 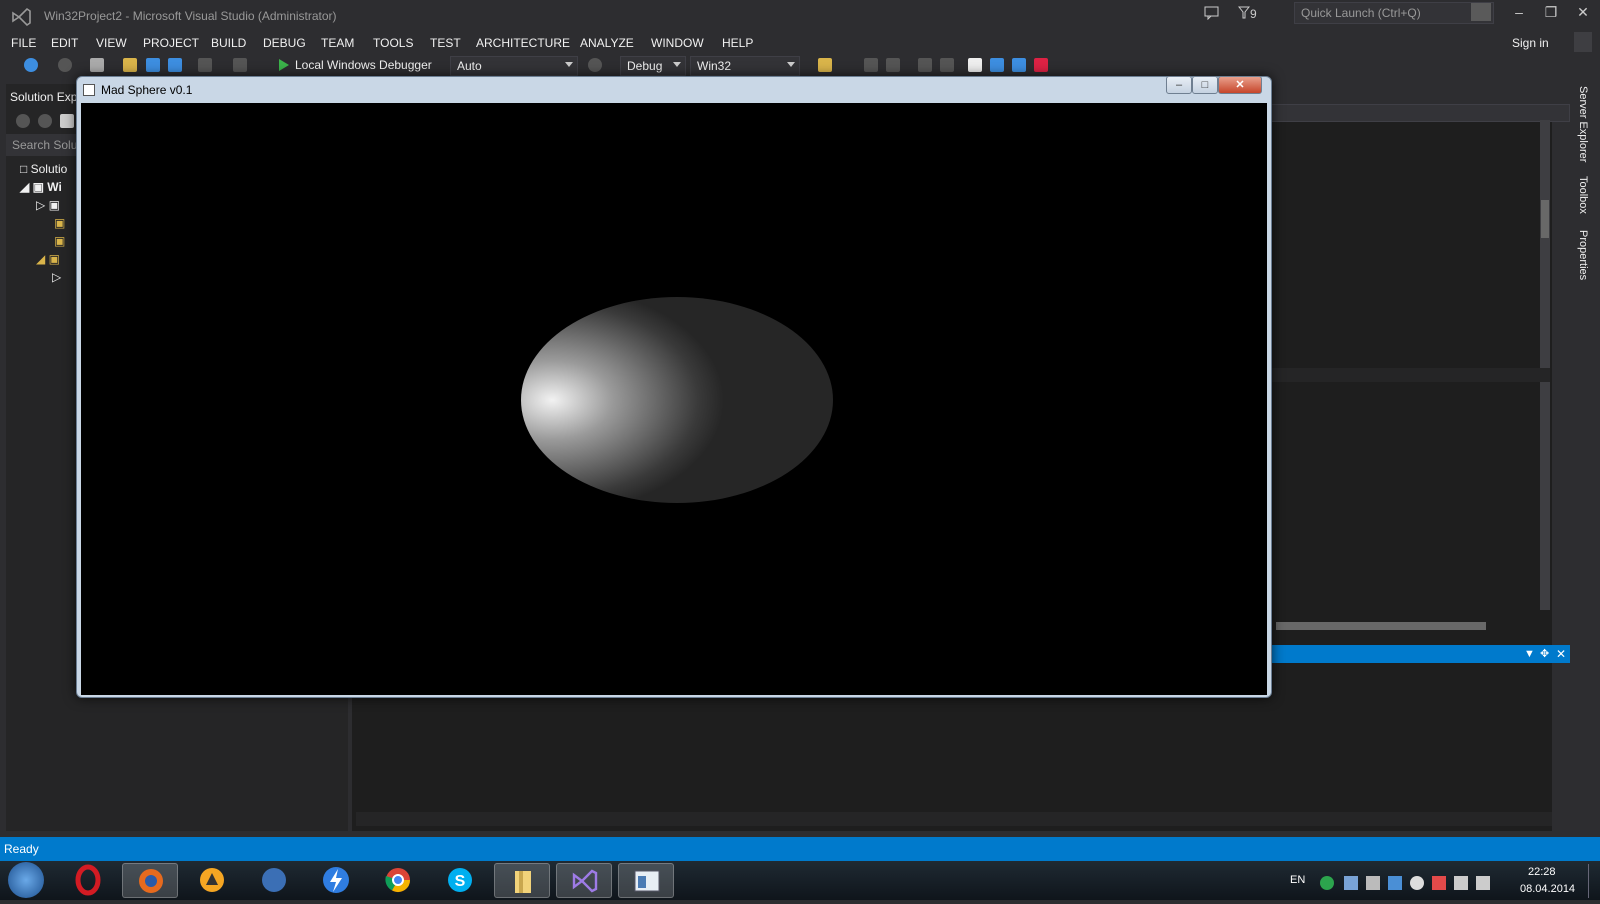 I want to click on sol-forward-icon, so click(x=45, y=121).